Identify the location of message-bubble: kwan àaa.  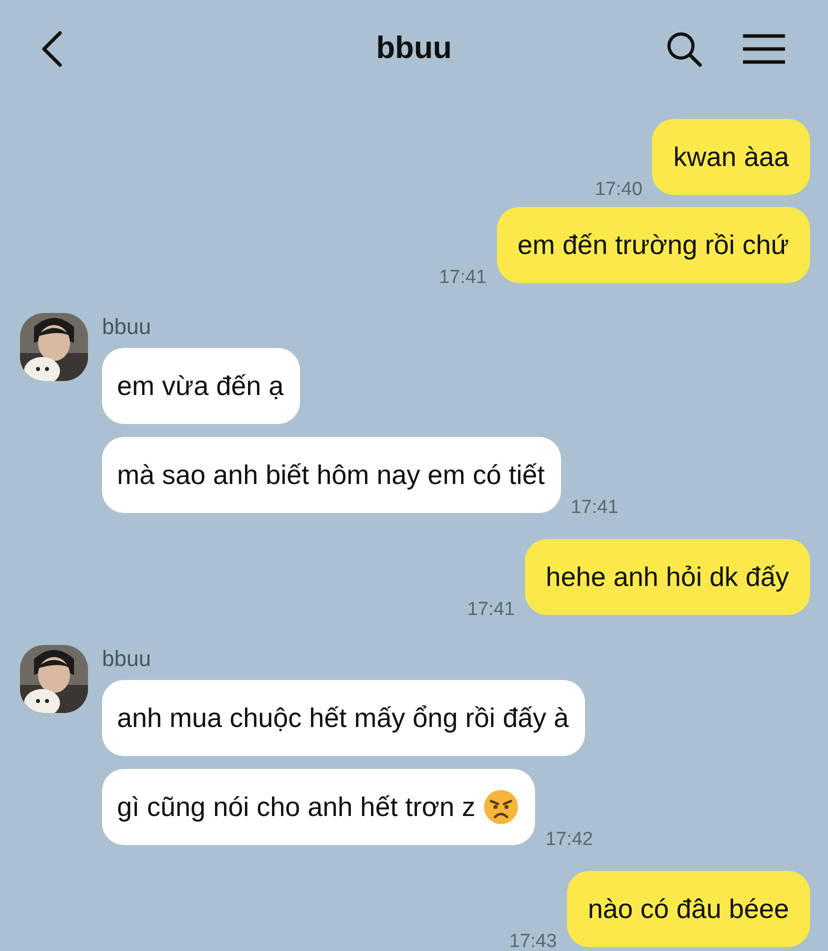
(731, 157).